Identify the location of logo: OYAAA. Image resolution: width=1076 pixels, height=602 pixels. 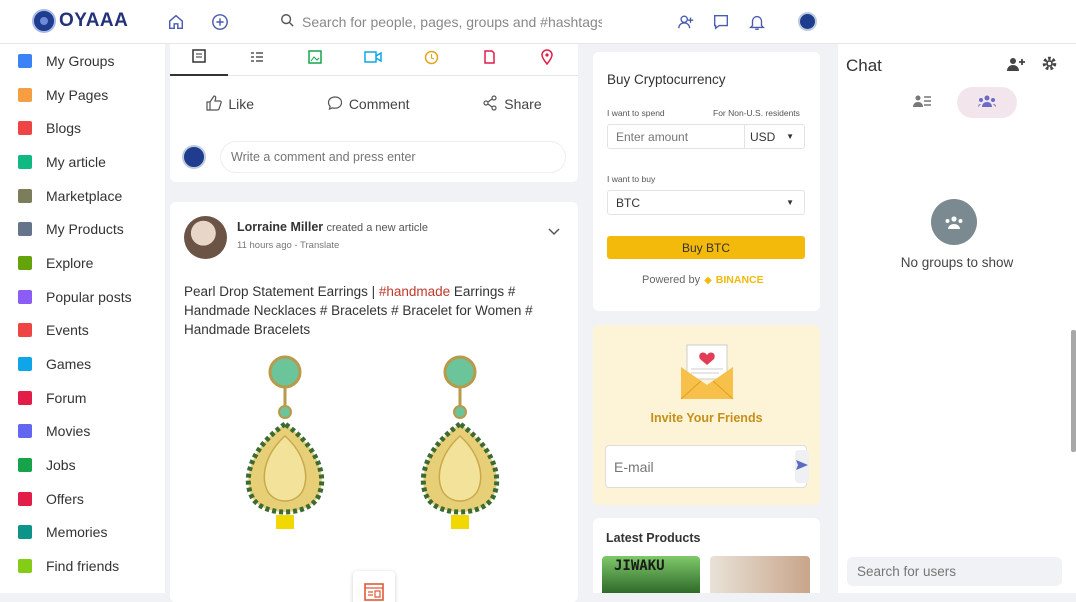
(80, 21).